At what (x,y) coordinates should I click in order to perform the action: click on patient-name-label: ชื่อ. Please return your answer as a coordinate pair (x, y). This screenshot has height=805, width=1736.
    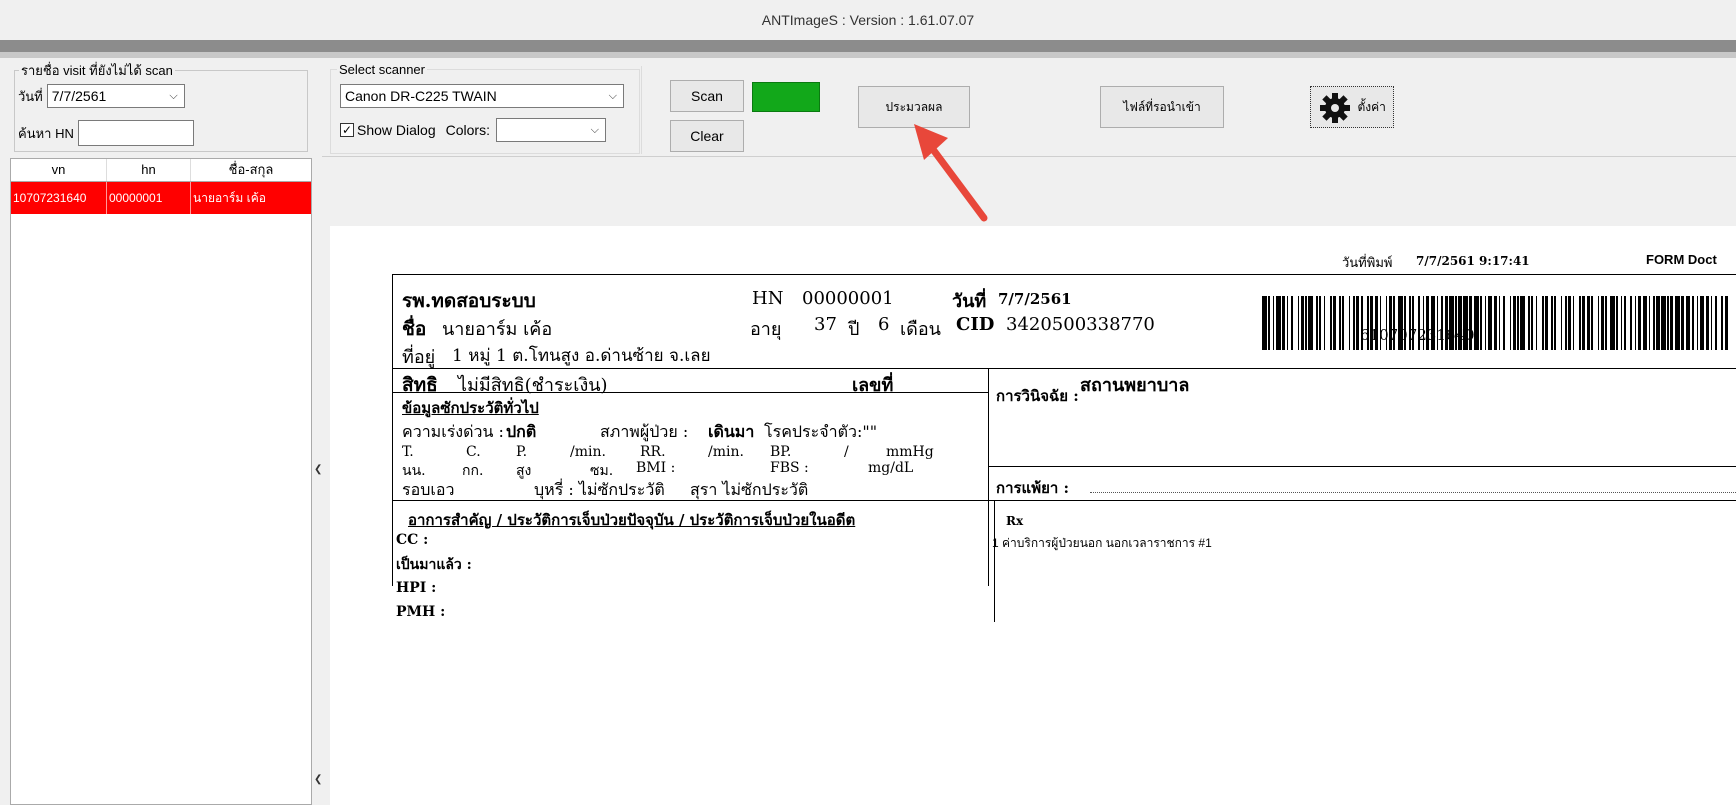
    Looking at the image, I should click on (414, 329).